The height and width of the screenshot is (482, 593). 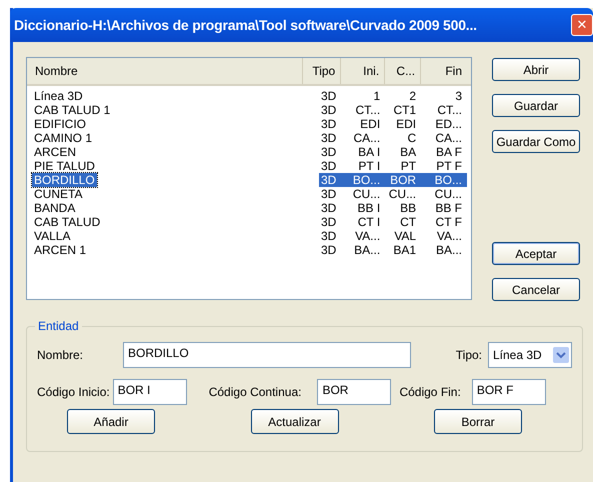 What do you see at coordinates (60, 355) in the screenshot?
I see `field-label: Nombre:` at bounding box center [60, 355].